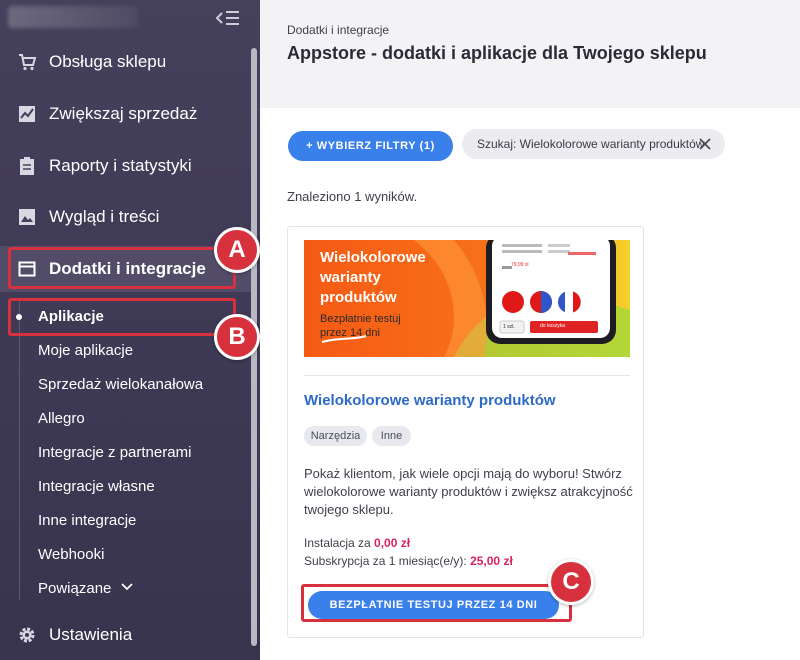 This screenshot has width=800, height=660. Describe the element at coordinates (430, 400) in the screenshot. I see `app-title: Wielokolorowe warianty produktów` at that location.